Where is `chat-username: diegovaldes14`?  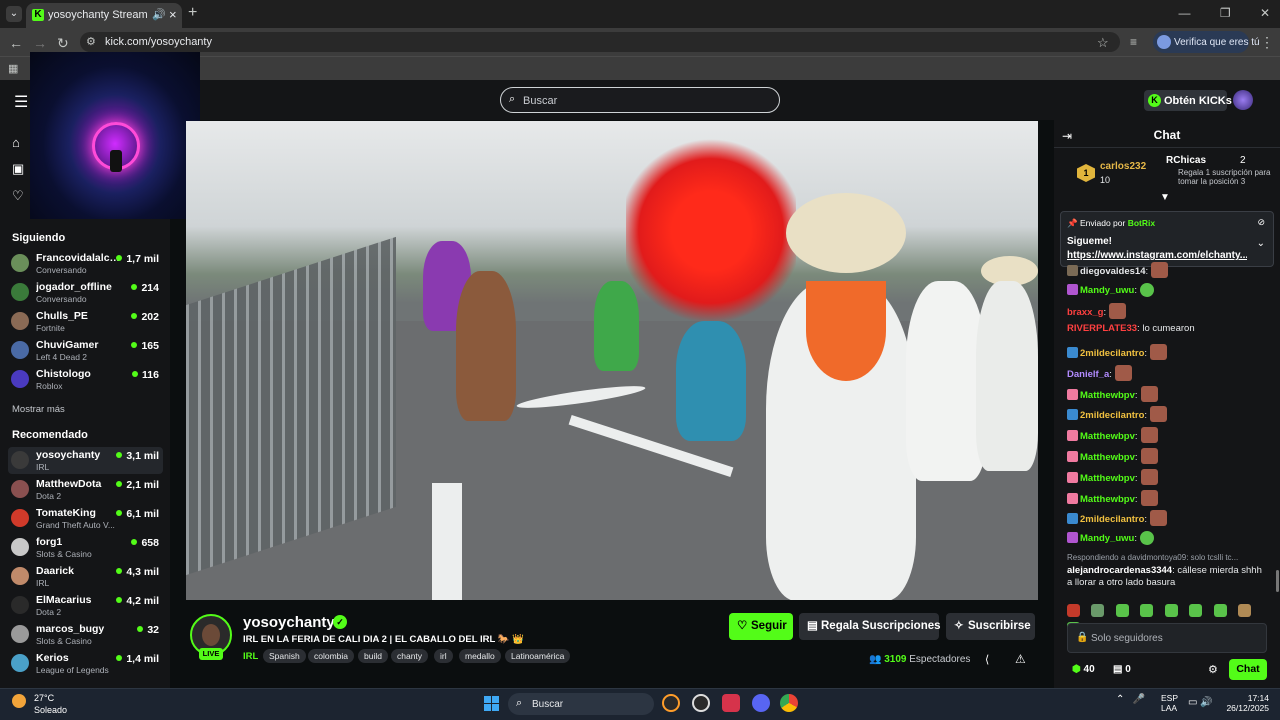
chat-username: diegovaldes14 is located at coordinates (1112, 271).